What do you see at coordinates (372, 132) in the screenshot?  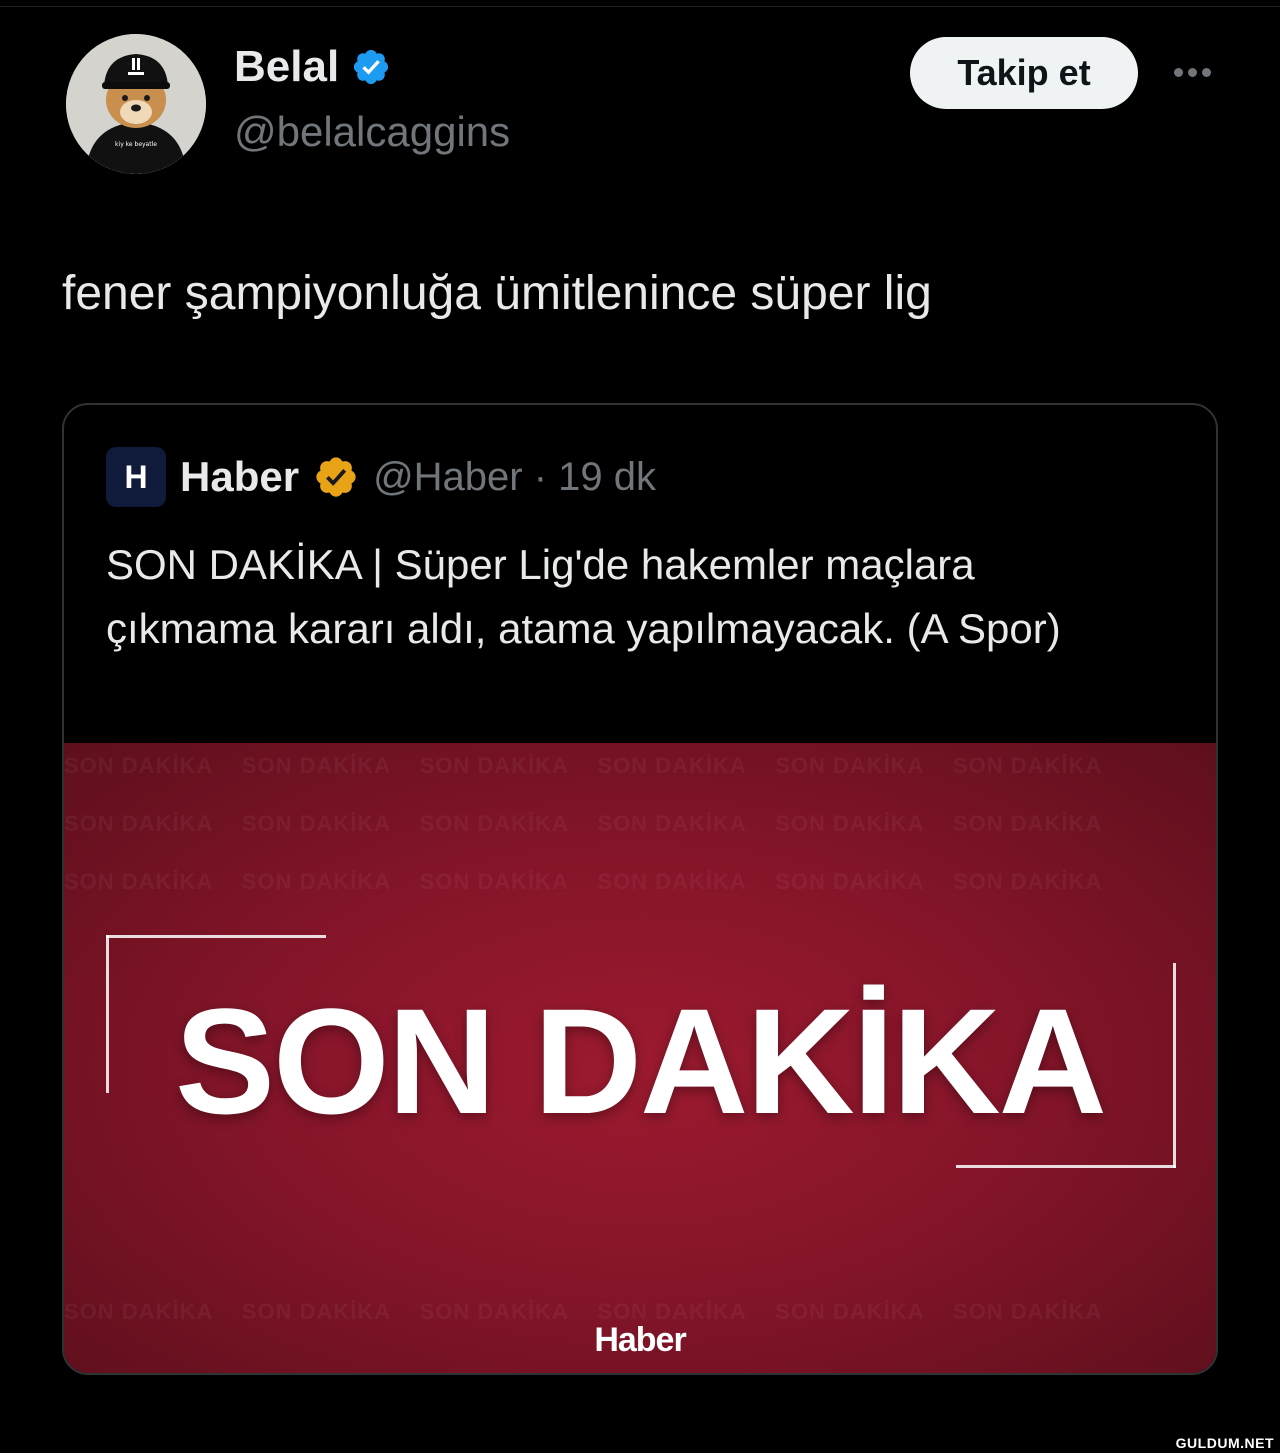 I see `author-handle: @belalcaggins` at bounding box center [372, 132].